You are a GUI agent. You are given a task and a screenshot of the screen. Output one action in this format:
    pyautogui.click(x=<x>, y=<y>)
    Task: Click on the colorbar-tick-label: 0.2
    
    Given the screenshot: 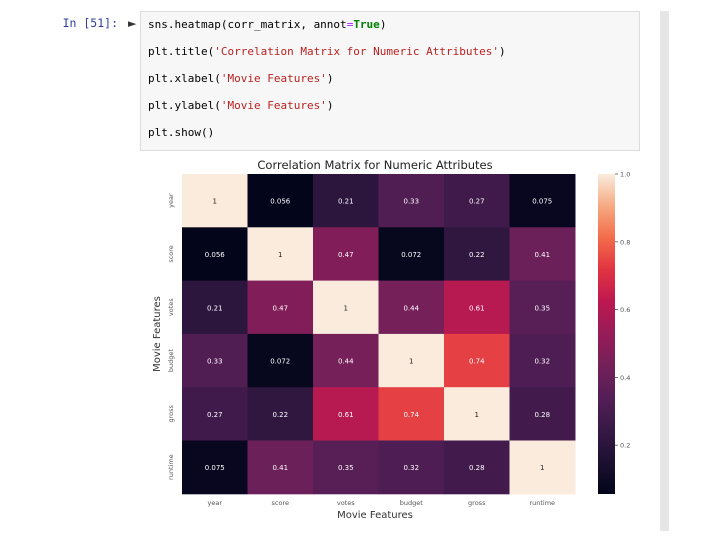 What is the action you would take?
    pyautogui.click(x=625, y=446)
    